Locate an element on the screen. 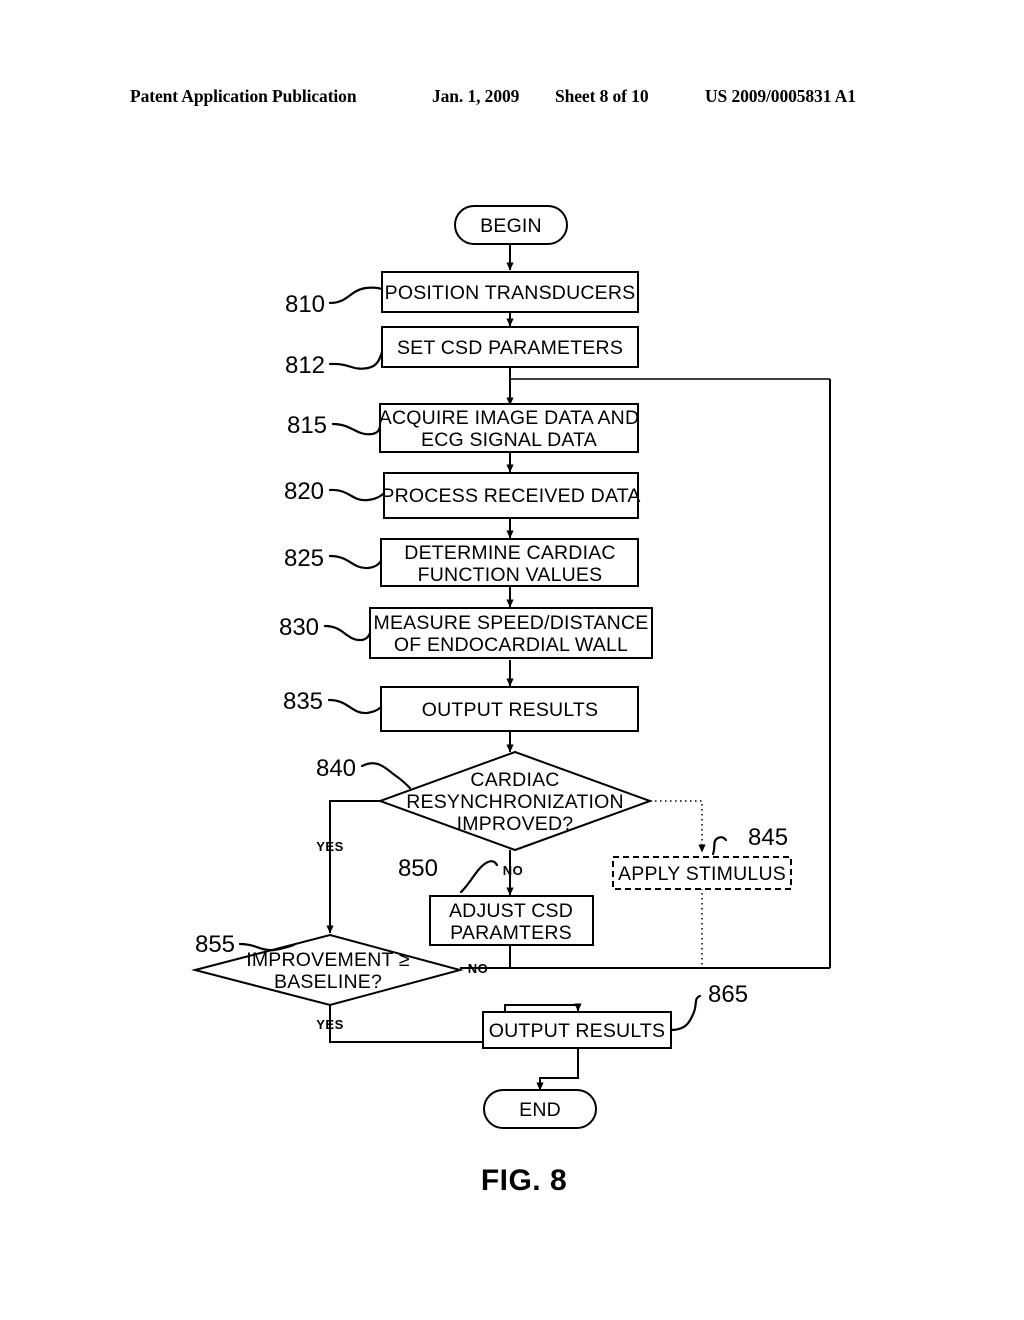 The image size is (1024, 1320). box-830-label-line2: OF ENDOCARDIAL WALL is located at coordinates (511, 645).